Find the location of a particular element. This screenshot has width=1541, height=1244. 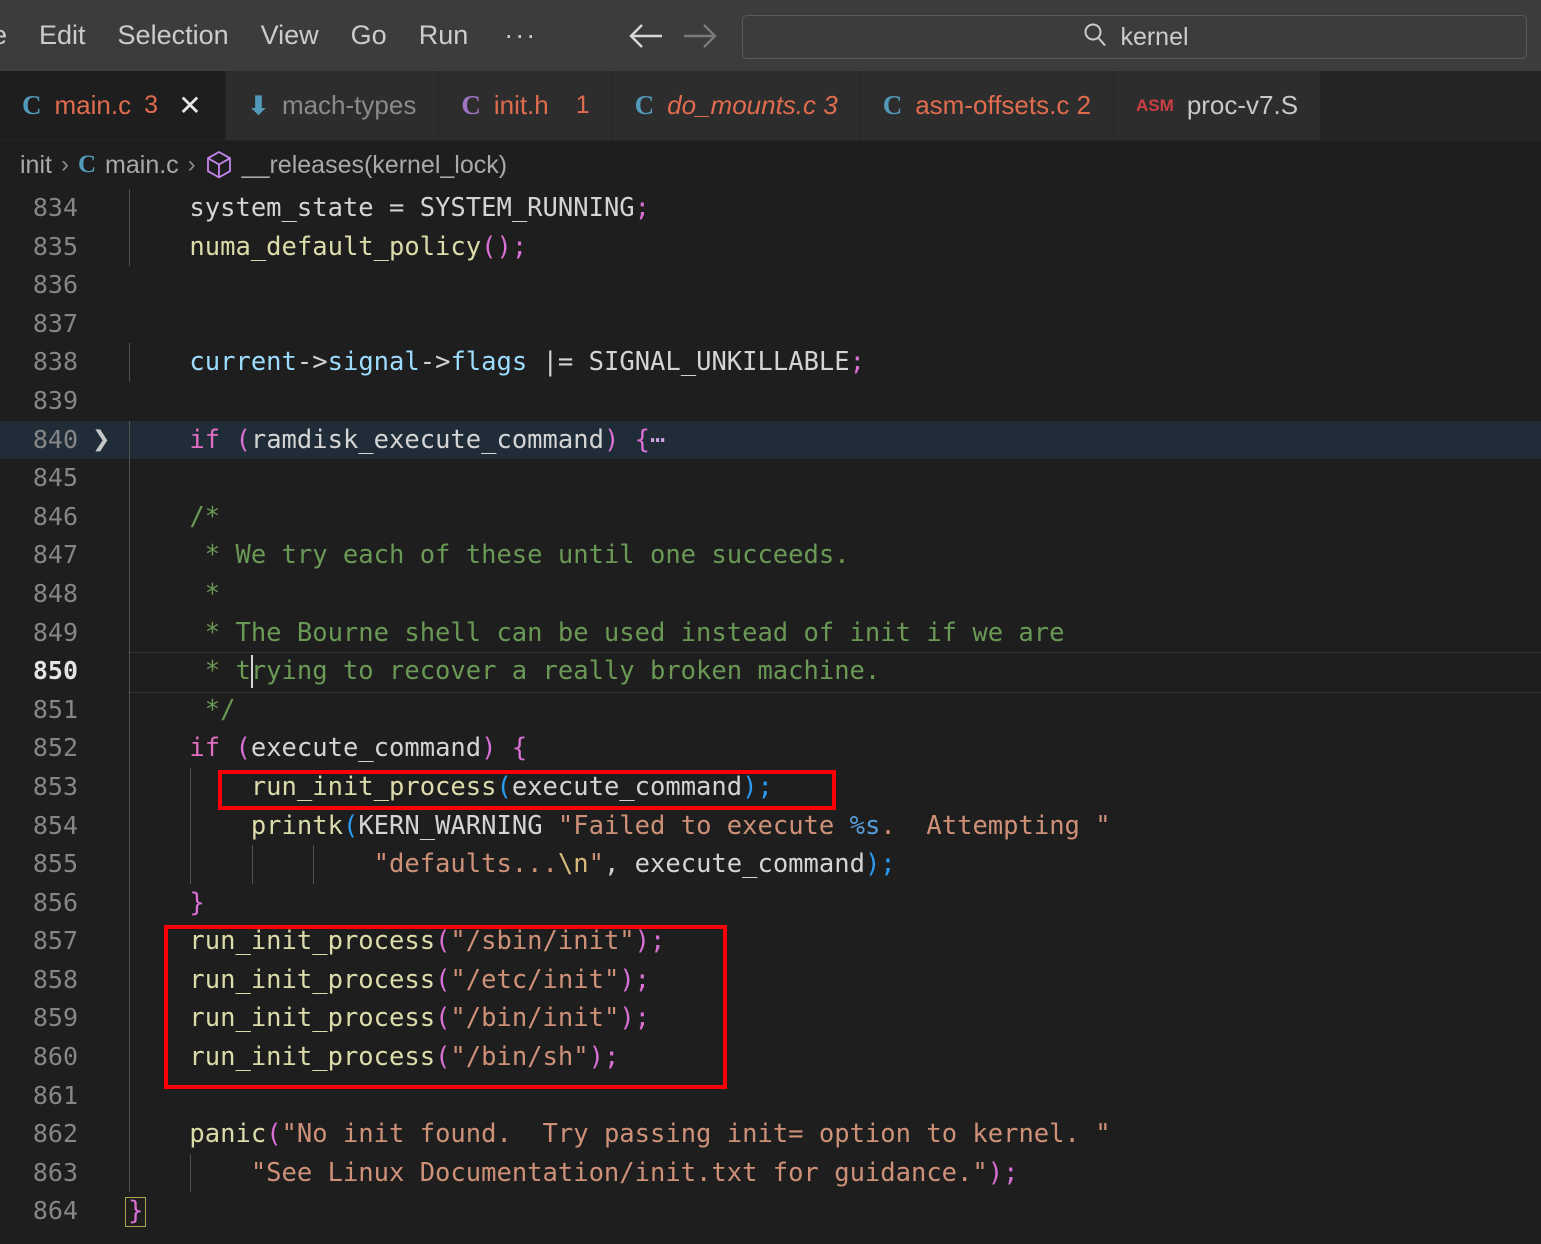

code-line: 839 is located at coordinates (770, 401).